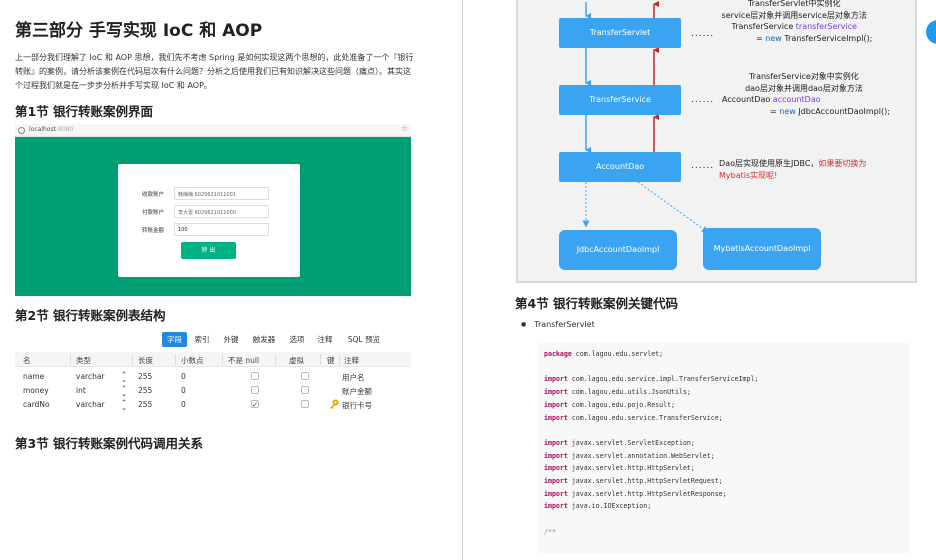 The width and height of the screenshot is (936, 560). What do you see at coordinates (255, 404) in the screenshot?
I see `not-null-checkbox: ✓` at bounding box center [255, 404].